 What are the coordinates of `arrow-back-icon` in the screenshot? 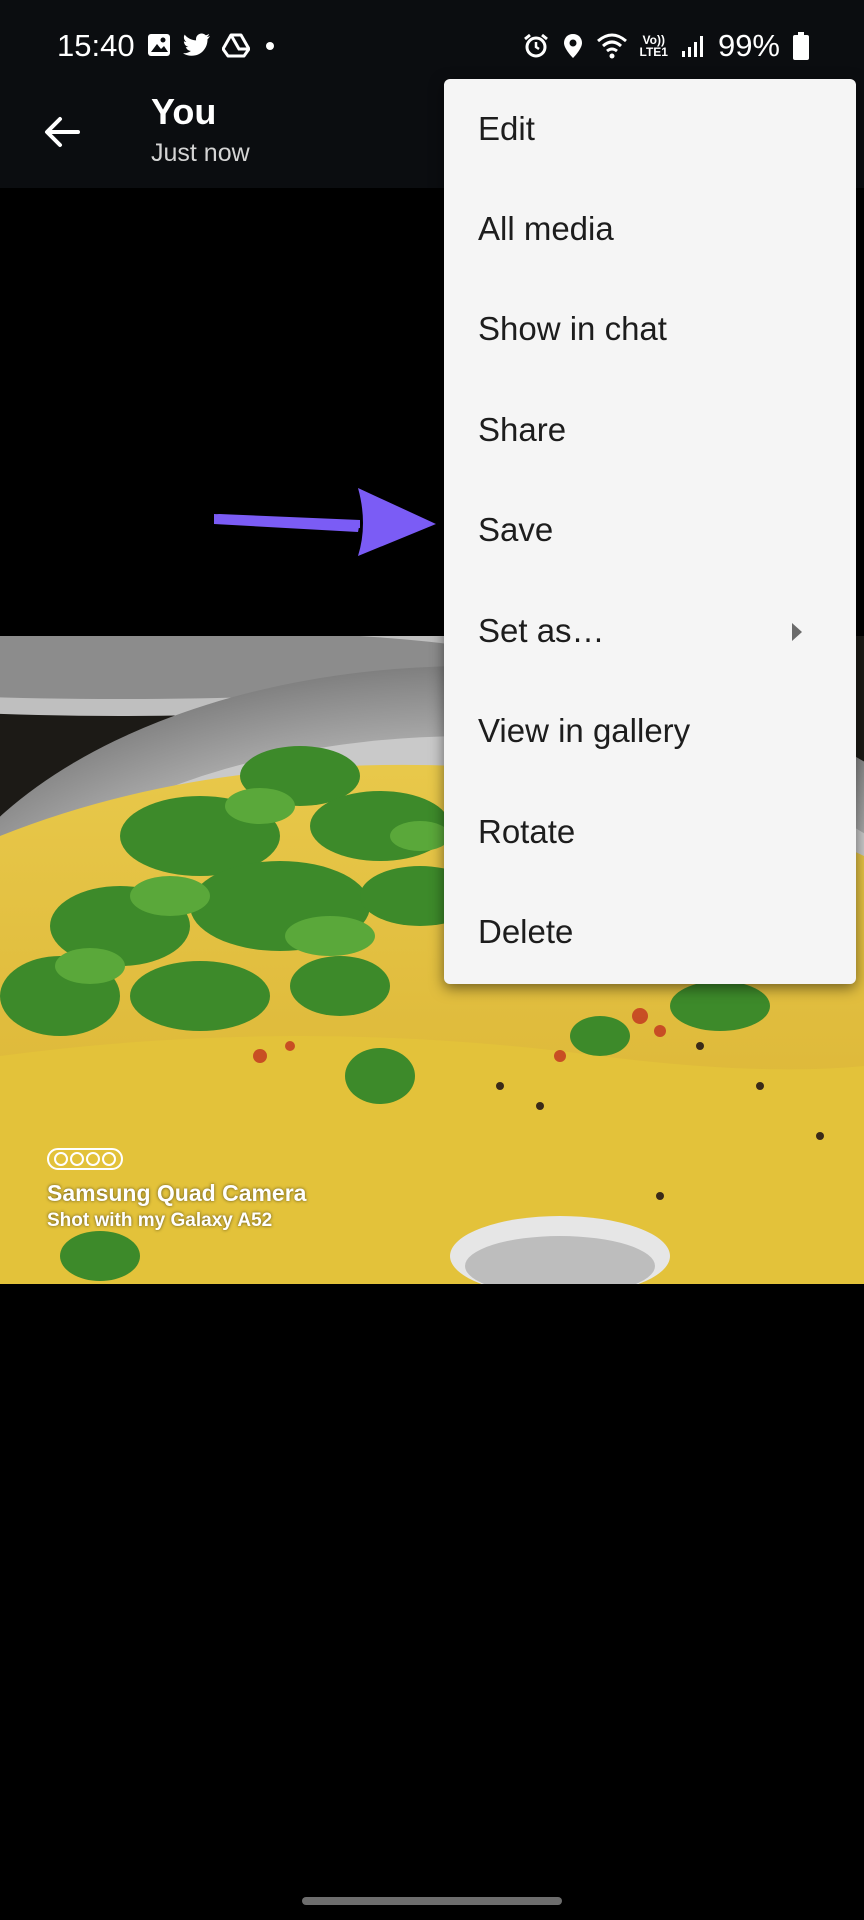 It's located at (62, 132).